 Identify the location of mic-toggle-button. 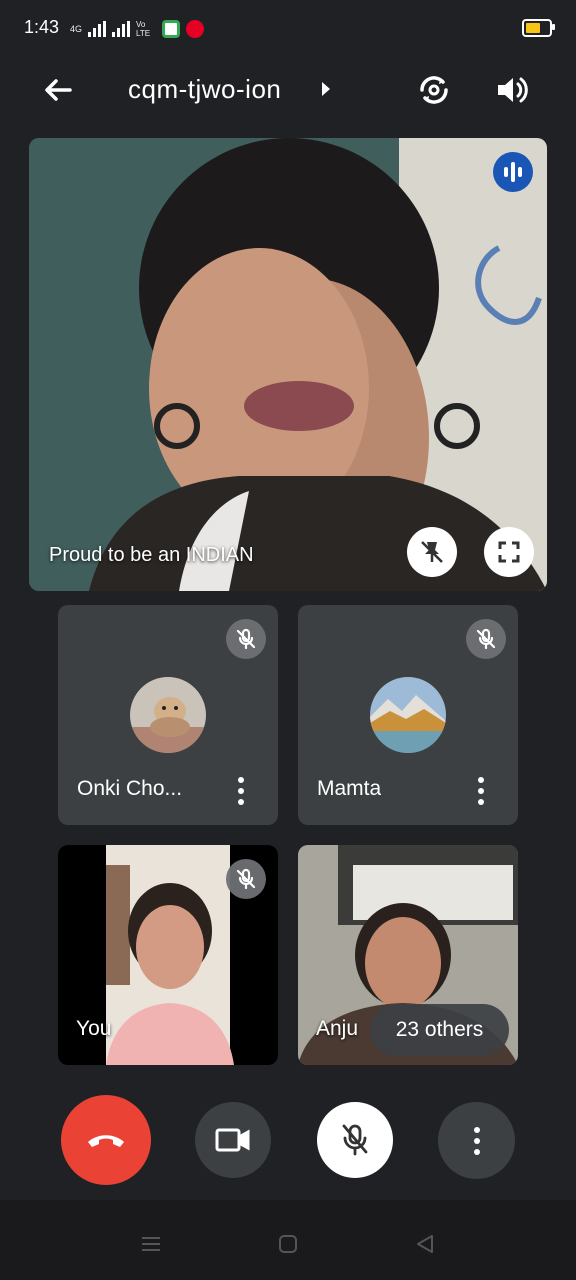
(355, 1140).